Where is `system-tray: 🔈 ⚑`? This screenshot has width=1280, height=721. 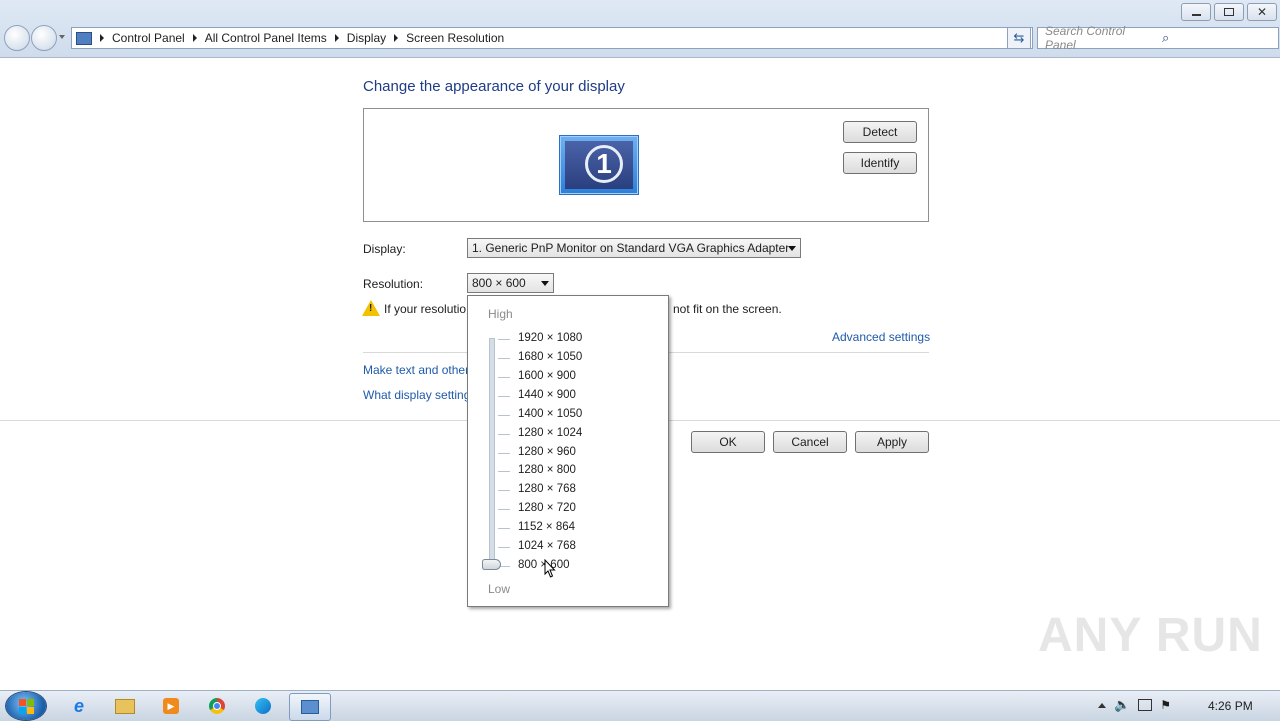
system-tray: 🔈 ⚑ is located at coordinates (1134, 705).